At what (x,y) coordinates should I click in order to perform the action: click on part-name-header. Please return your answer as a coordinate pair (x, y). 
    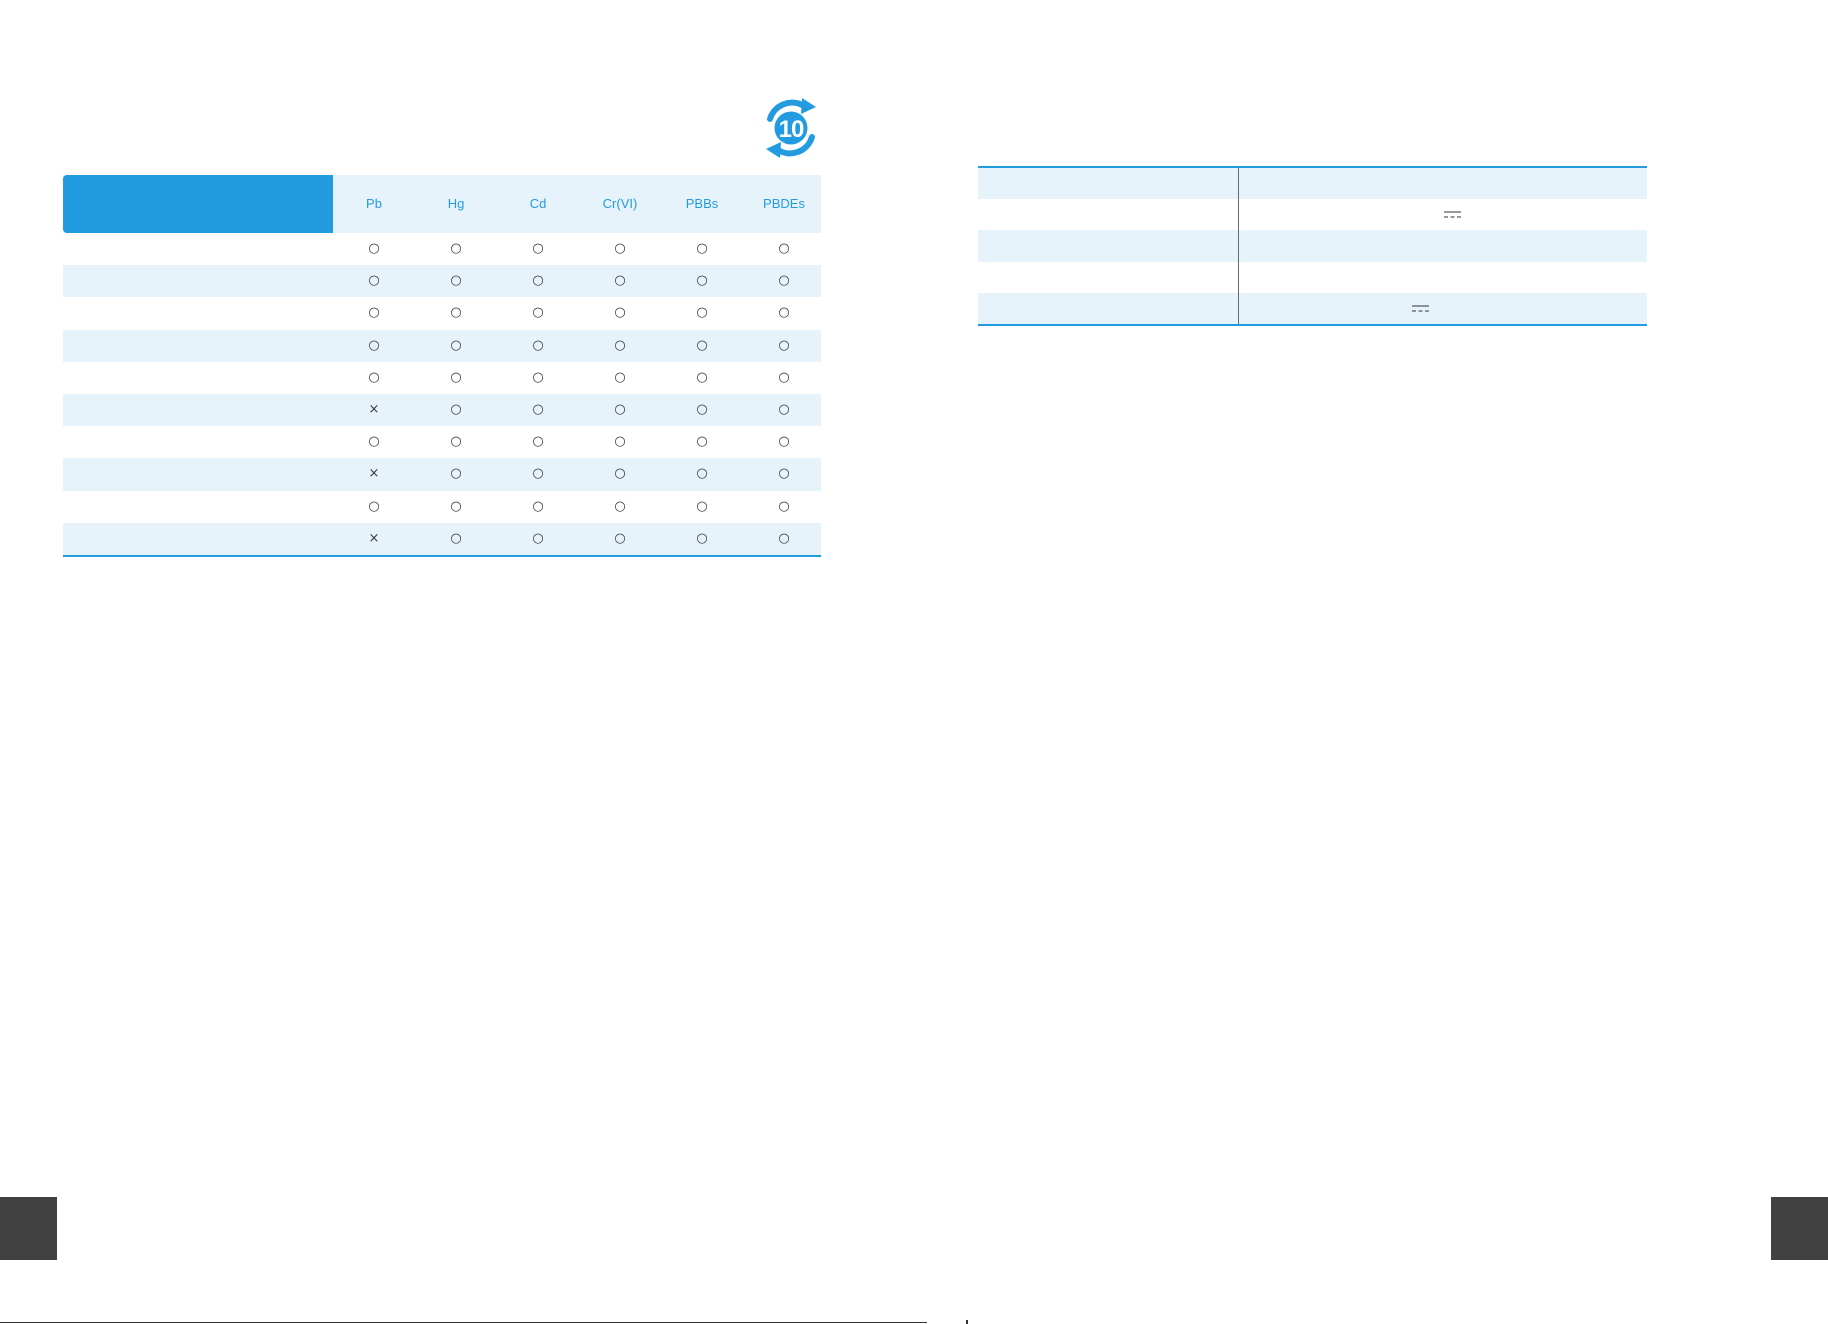
    Looking at the image, I should click on (198, 204).